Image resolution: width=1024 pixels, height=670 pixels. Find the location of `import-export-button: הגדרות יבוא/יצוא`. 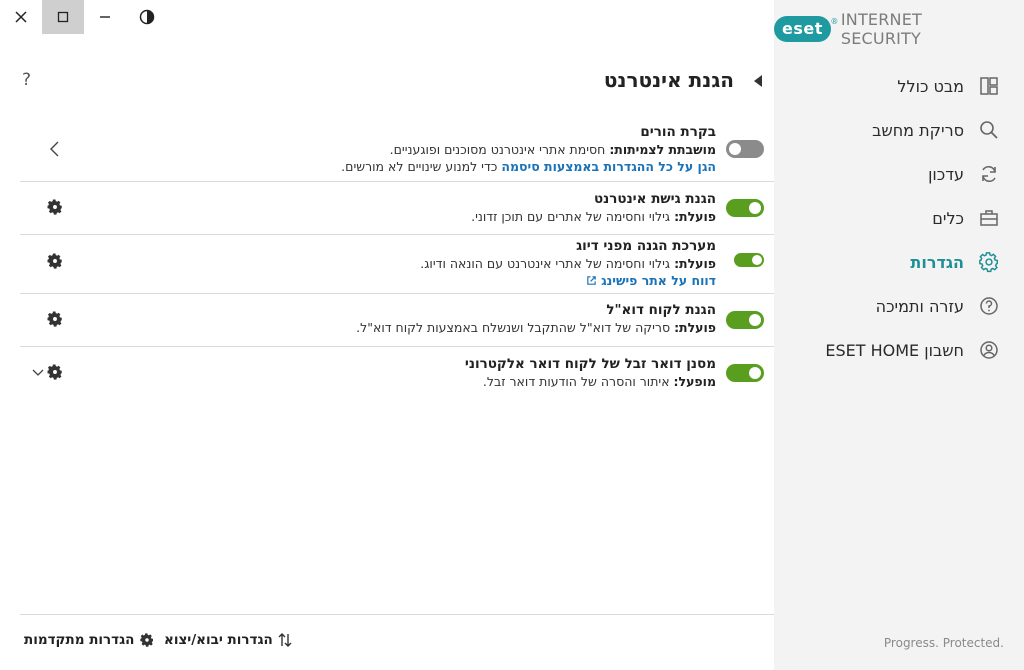

import-export-button: הגדרות יבוא/יצוא is located at coordinates (228, 640).